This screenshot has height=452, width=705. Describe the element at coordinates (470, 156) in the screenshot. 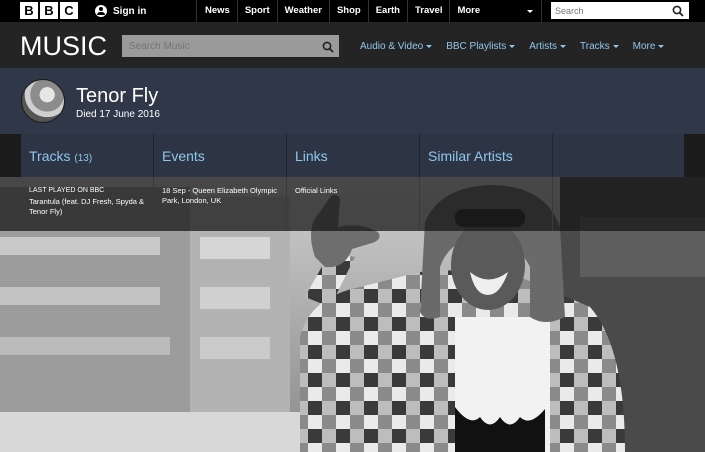

I see `tab-label: Similar Artists` at that location.